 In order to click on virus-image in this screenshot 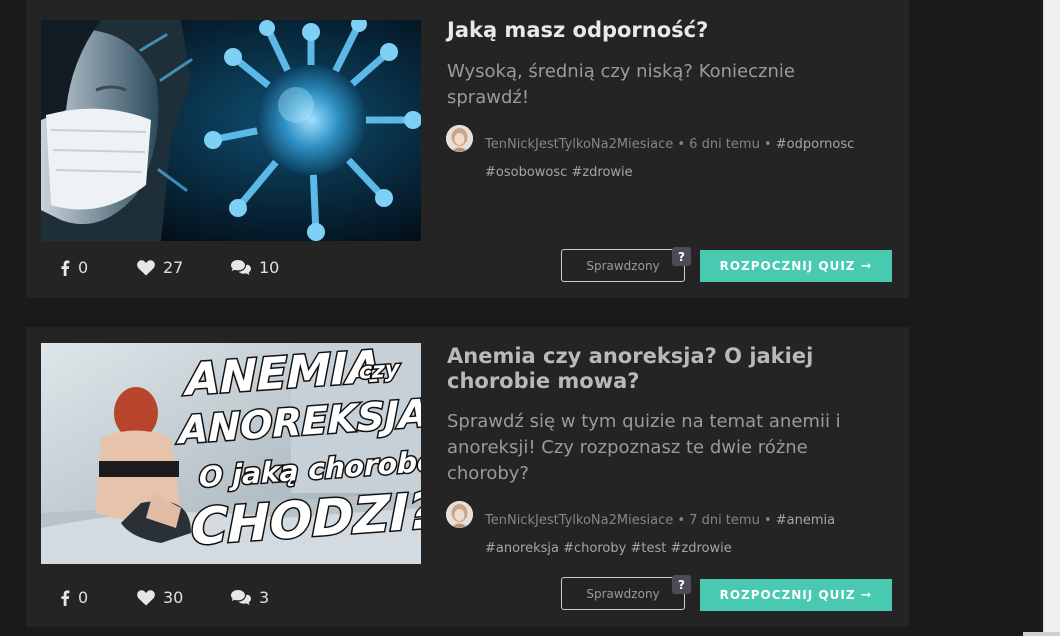, I will do `click(231, 130)`.